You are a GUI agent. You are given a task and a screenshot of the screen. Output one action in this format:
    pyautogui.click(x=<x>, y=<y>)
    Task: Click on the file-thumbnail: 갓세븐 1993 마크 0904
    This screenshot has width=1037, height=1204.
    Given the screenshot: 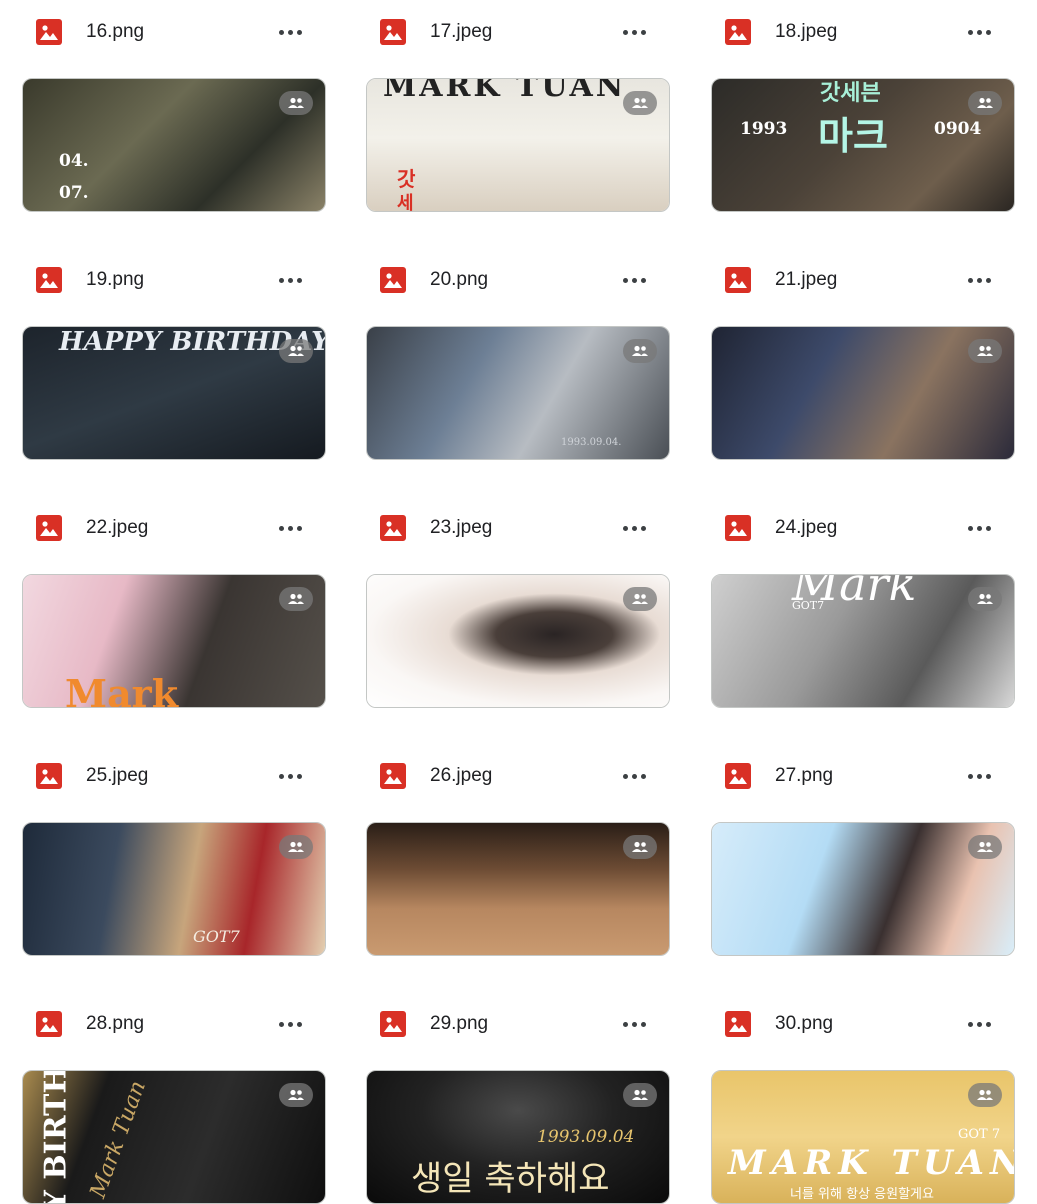 What is the action you would take?
    pyautogui.click(x=863, y=145)
    